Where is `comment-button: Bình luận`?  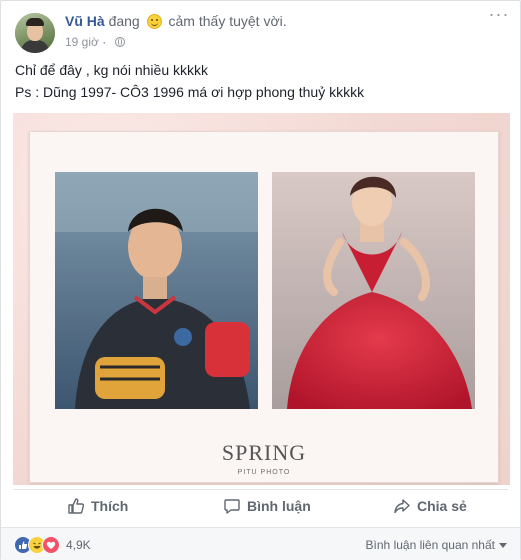
comment-button: Bình luận is located at coordinates (267, 506).